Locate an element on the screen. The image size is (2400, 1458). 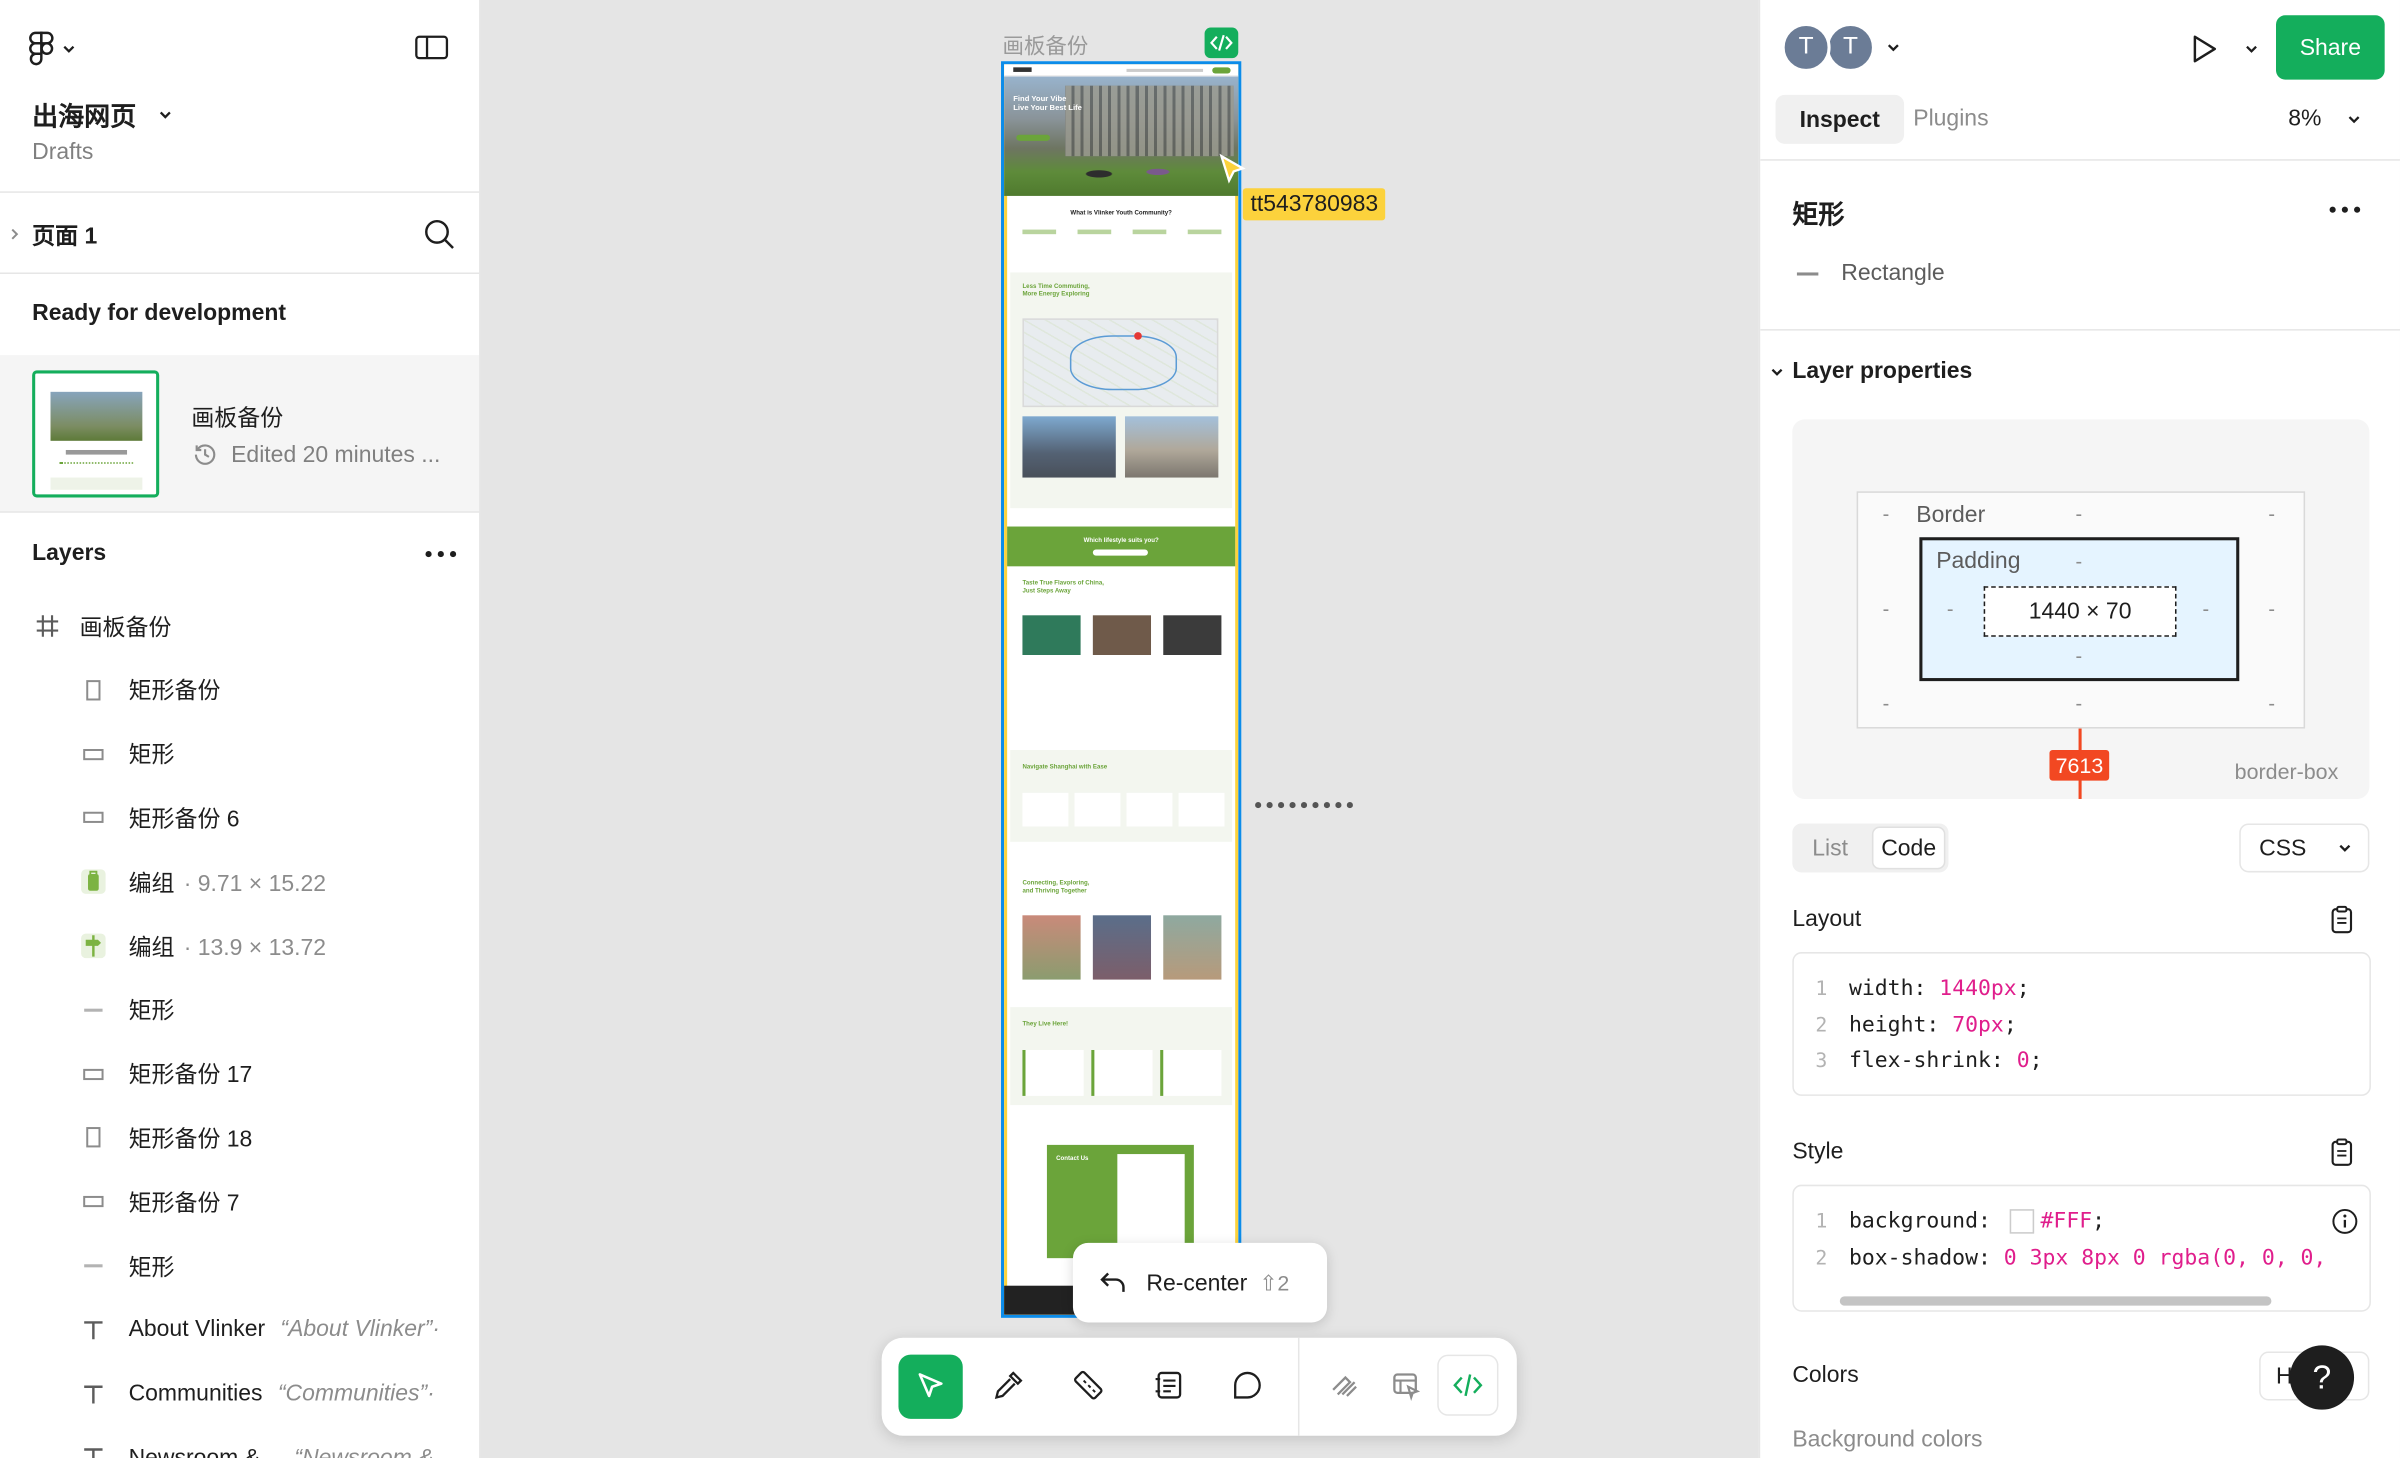
language-select: CSS is located at coordinates (2304, 848).